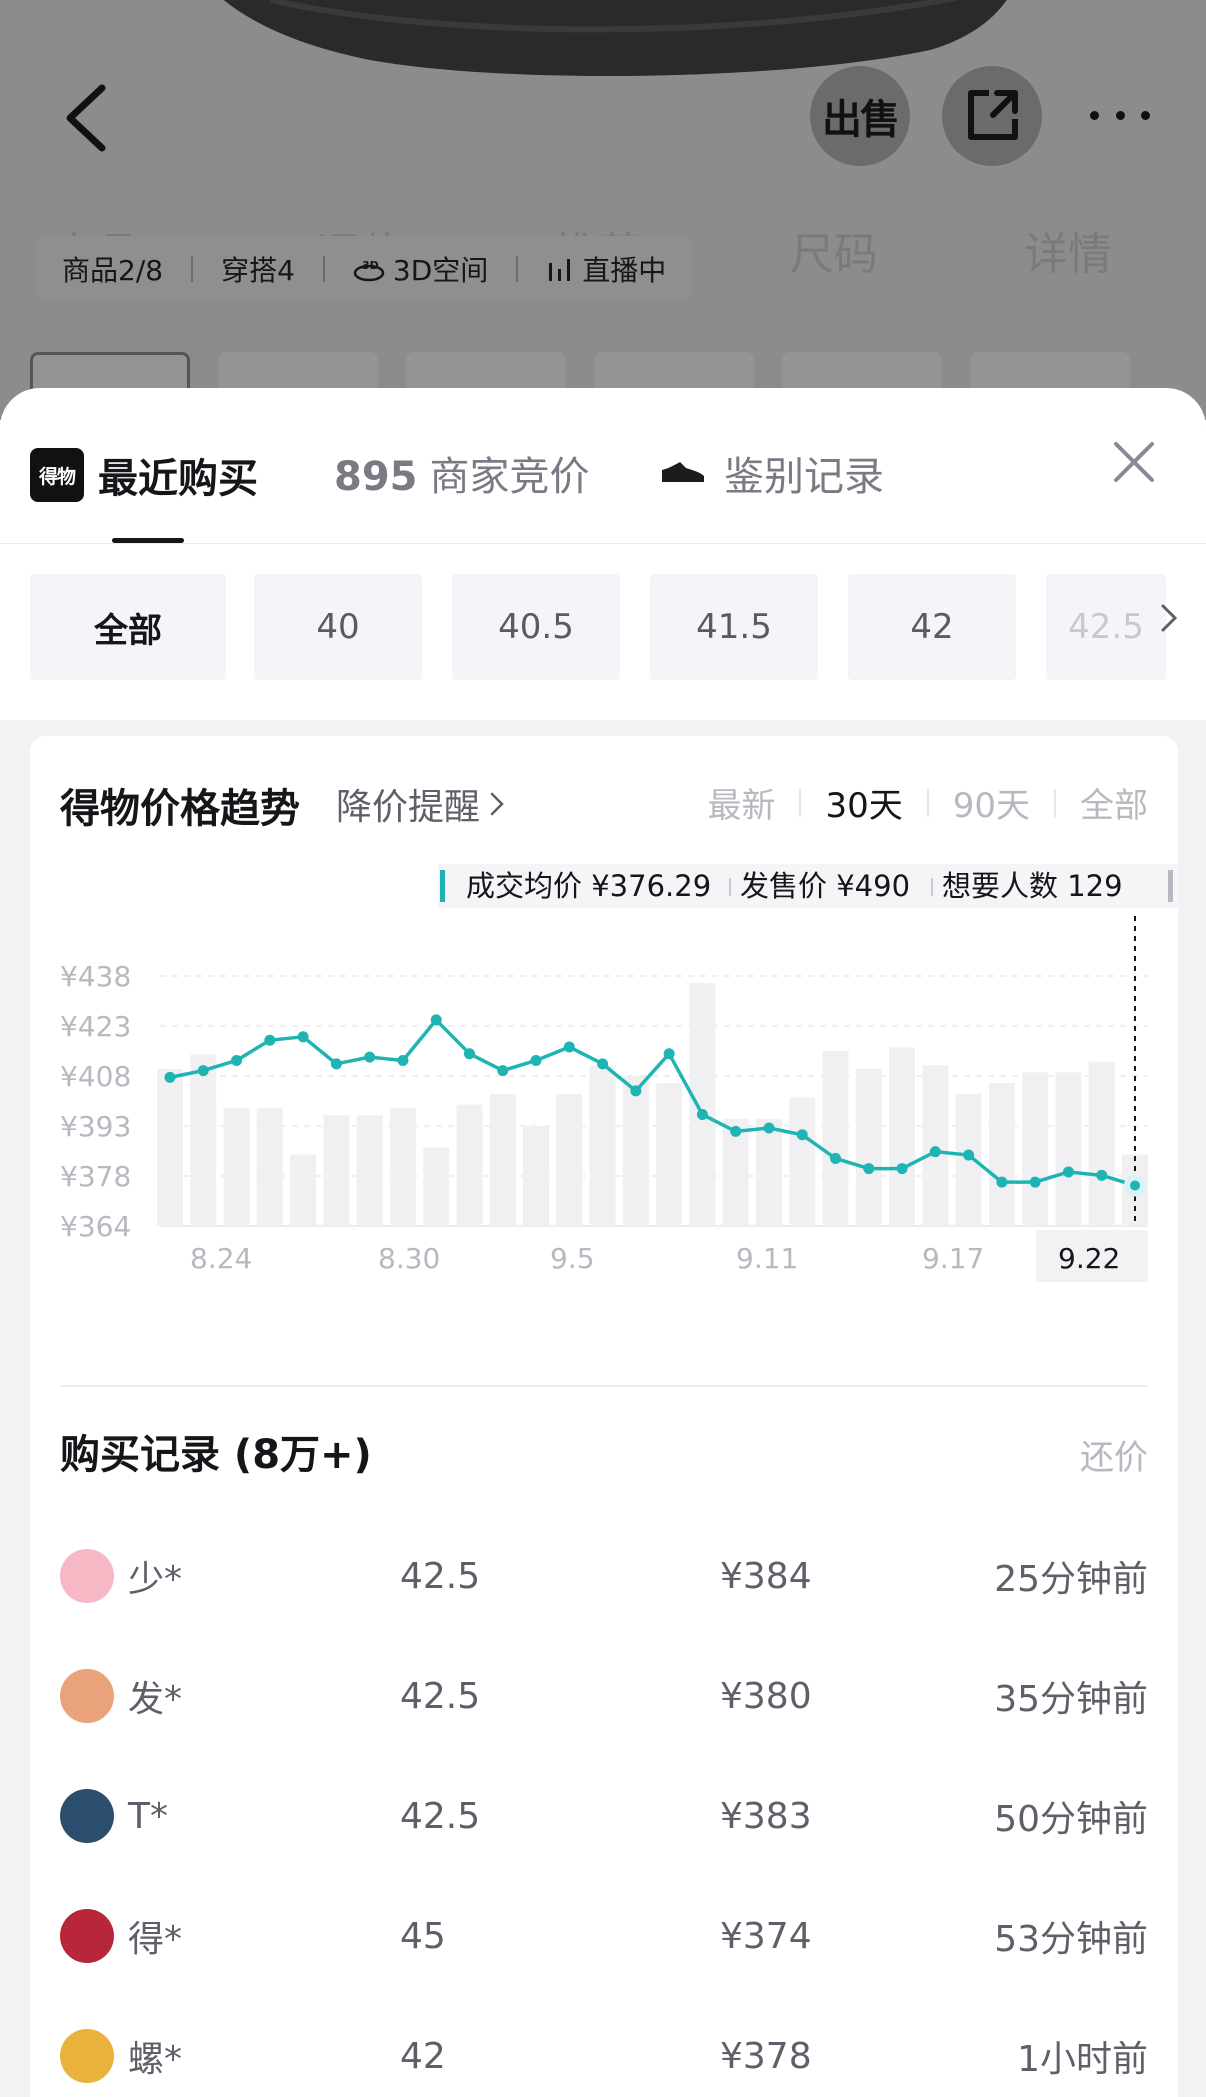 The height and width of the screenshot is (2097, 1206). What do you see at coordinates (155, 1939) in the screenshot?
I see `buyer-name: 得*` at bounding box center [155, 1939].